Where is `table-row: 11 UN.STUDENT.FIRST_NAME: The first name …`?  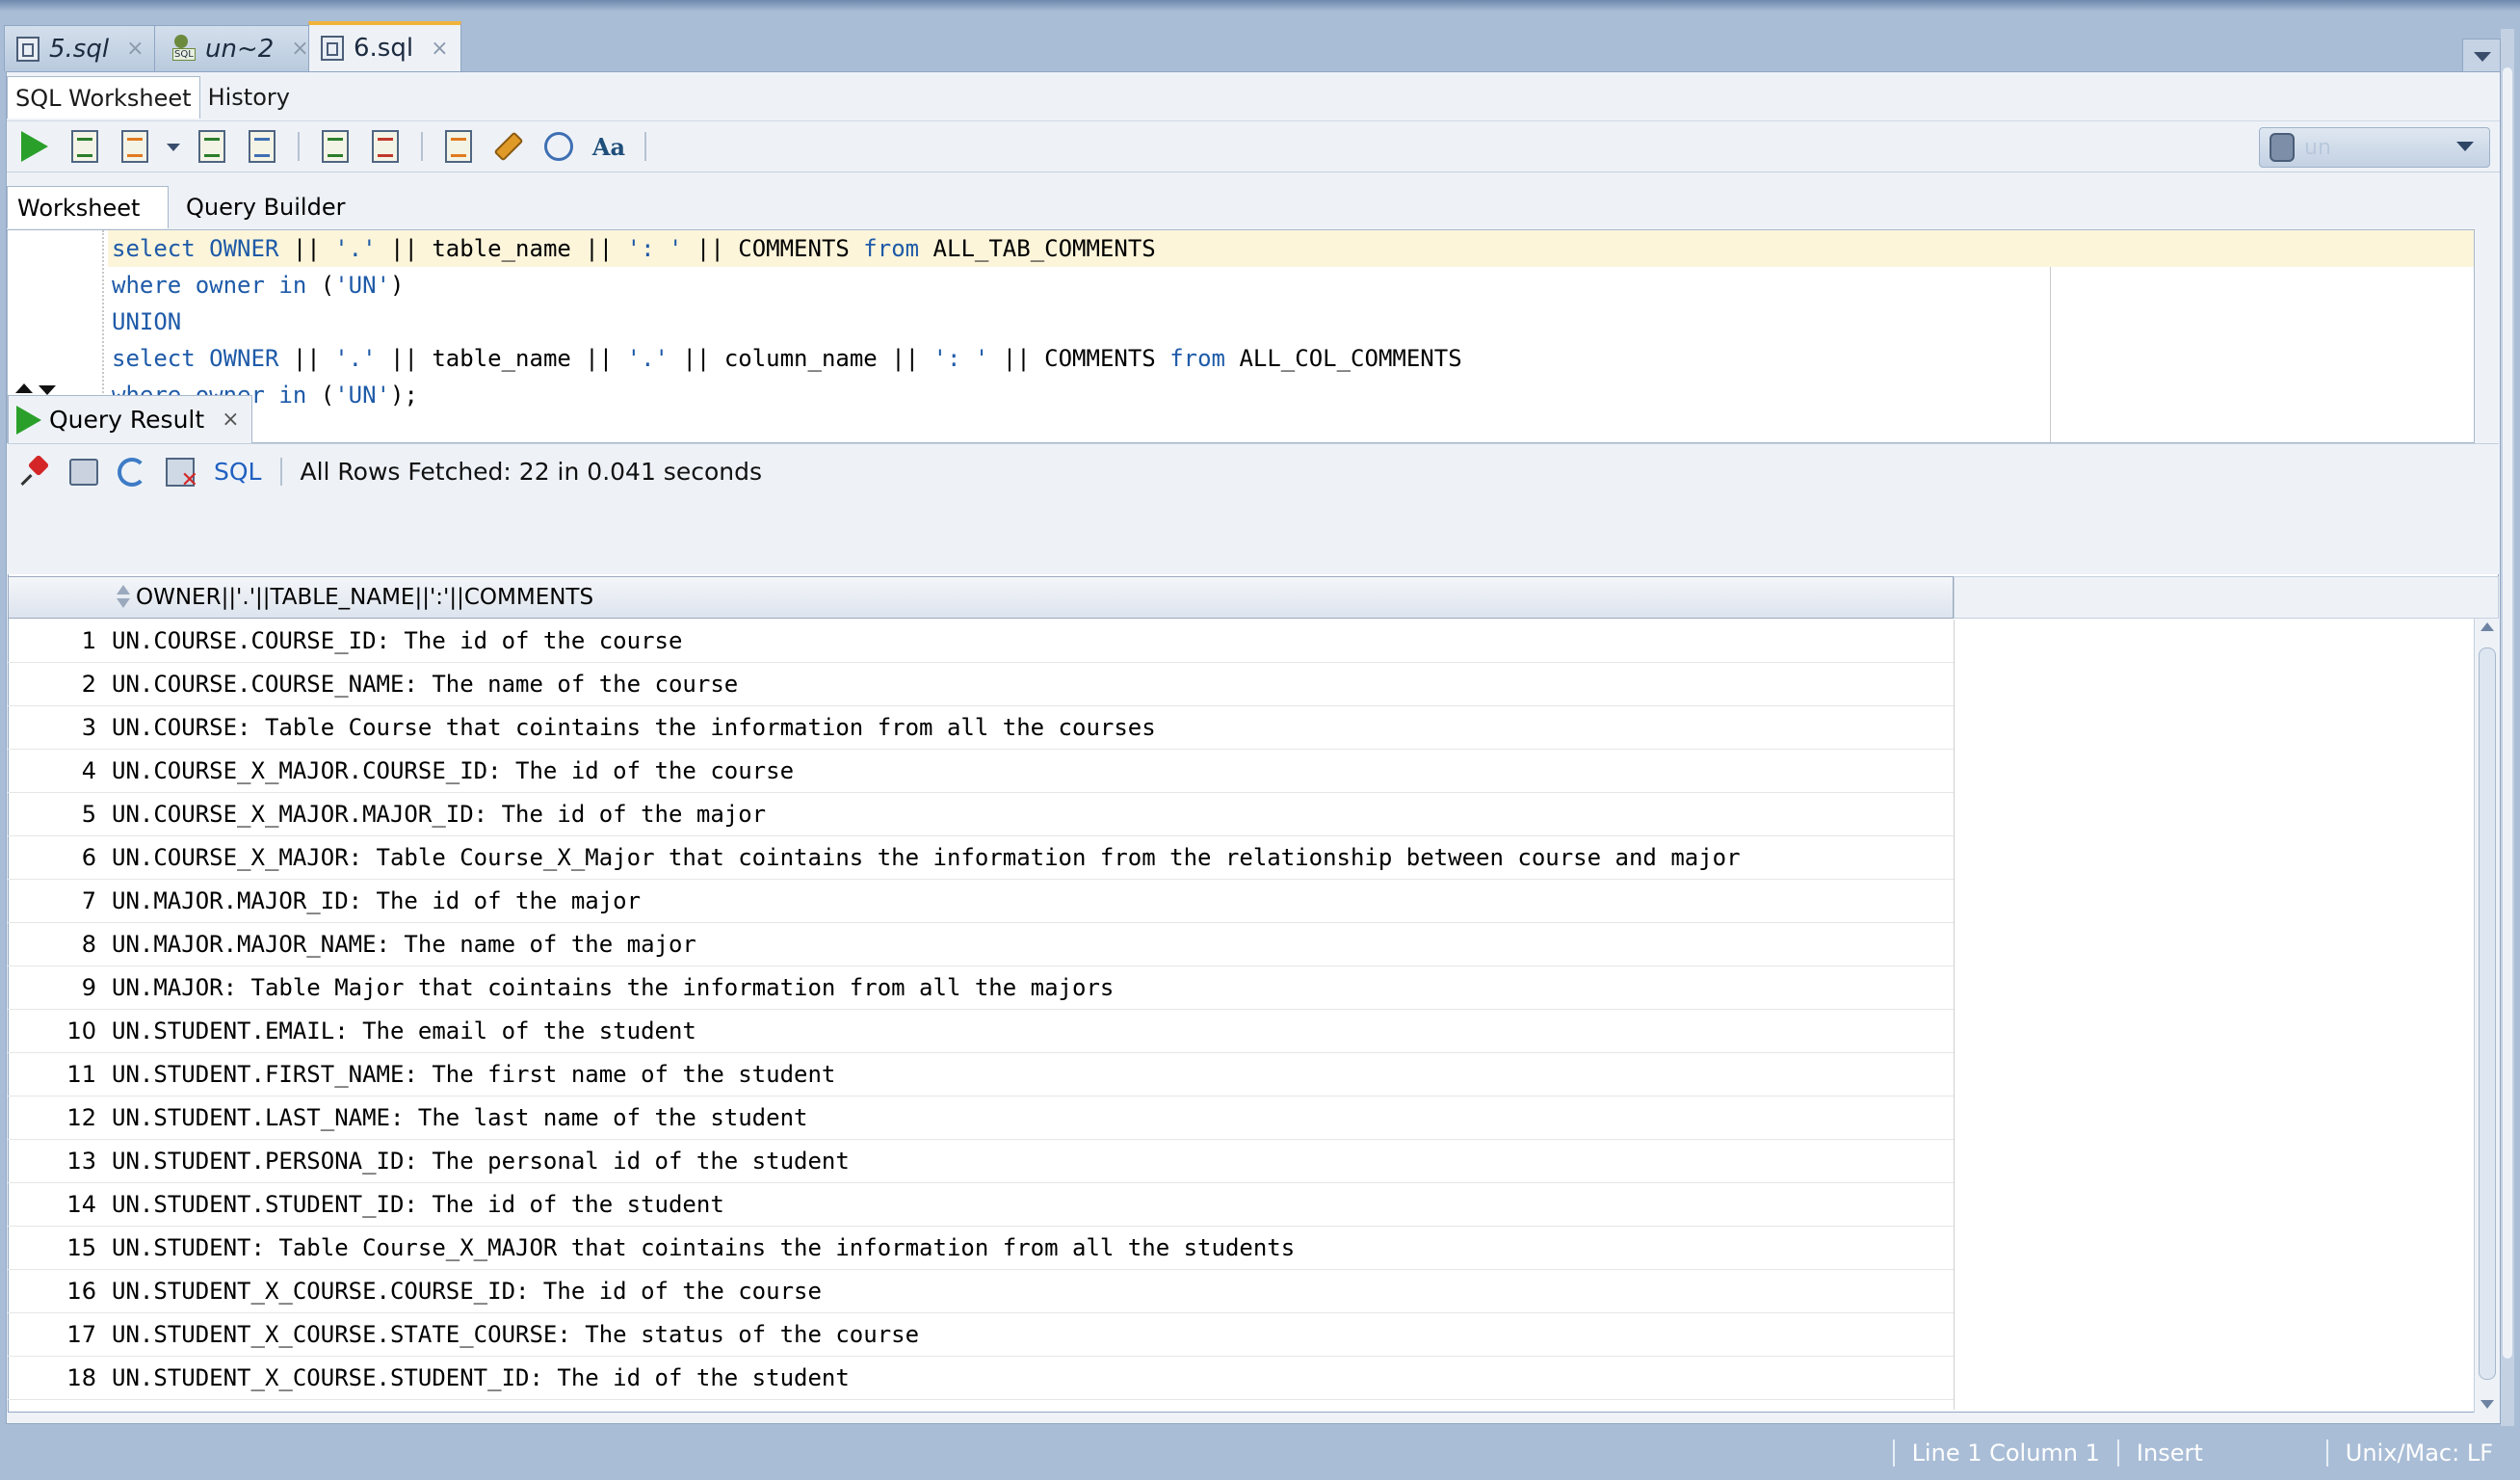 table-row: 11 UN.STUDENT.FIRST_NAME: The first name … is located at coordinates (981, 1075).